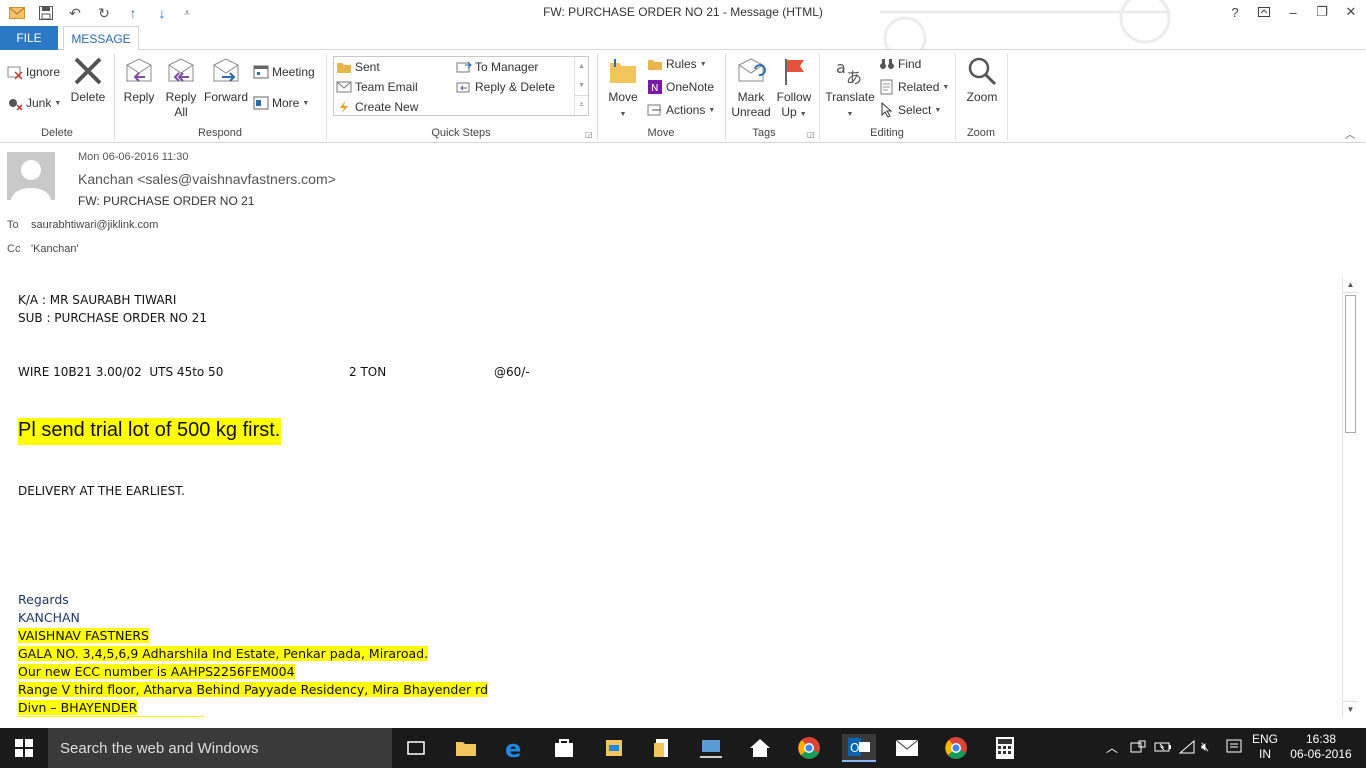 This screenshot has height=768, width=1366. What do you see at coordinates (78, 707) in the screenshot?
I see `signature-division: Divn – BHAYENDER` at bounding box center [78, 707].